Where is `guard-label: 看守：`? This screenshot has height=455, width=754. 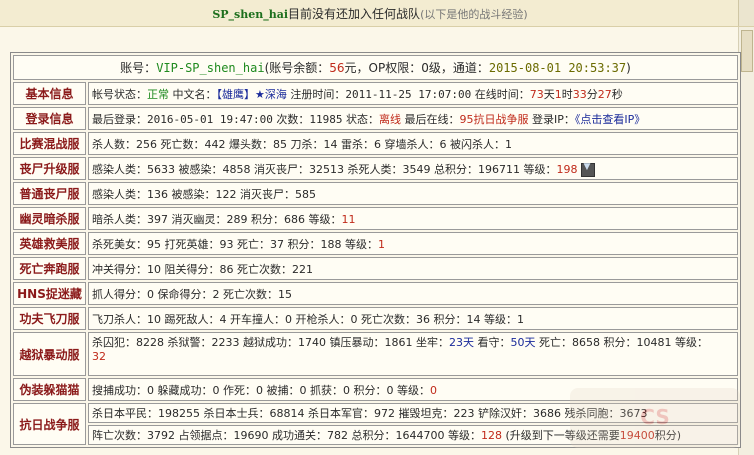 guard-label: 看守： is located at coordinates (492, 342).